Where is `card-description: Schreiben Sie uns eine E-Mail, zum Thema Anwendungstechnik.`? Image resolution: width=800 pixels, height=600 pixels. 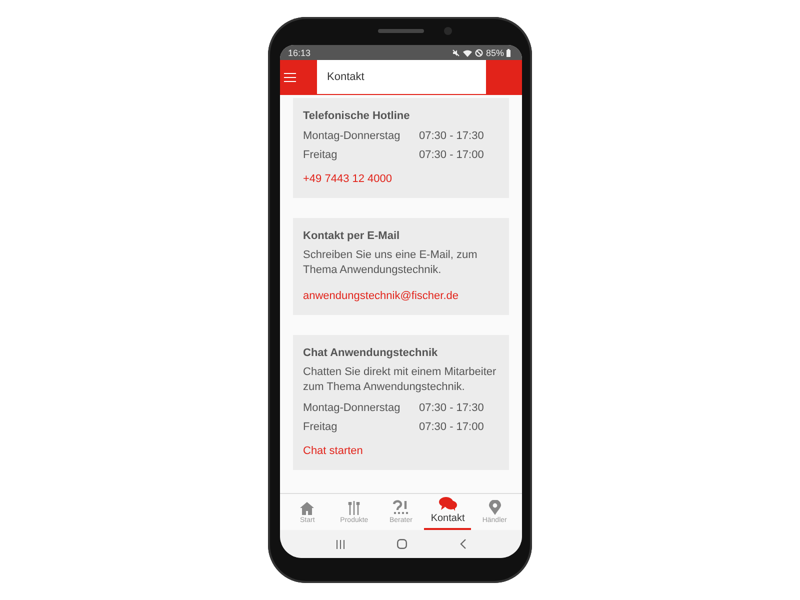
card-description: Schreiben Sie uns eine E-Mail, zum Thema Anwendungstechnik. is located at coordinates (390, 263).